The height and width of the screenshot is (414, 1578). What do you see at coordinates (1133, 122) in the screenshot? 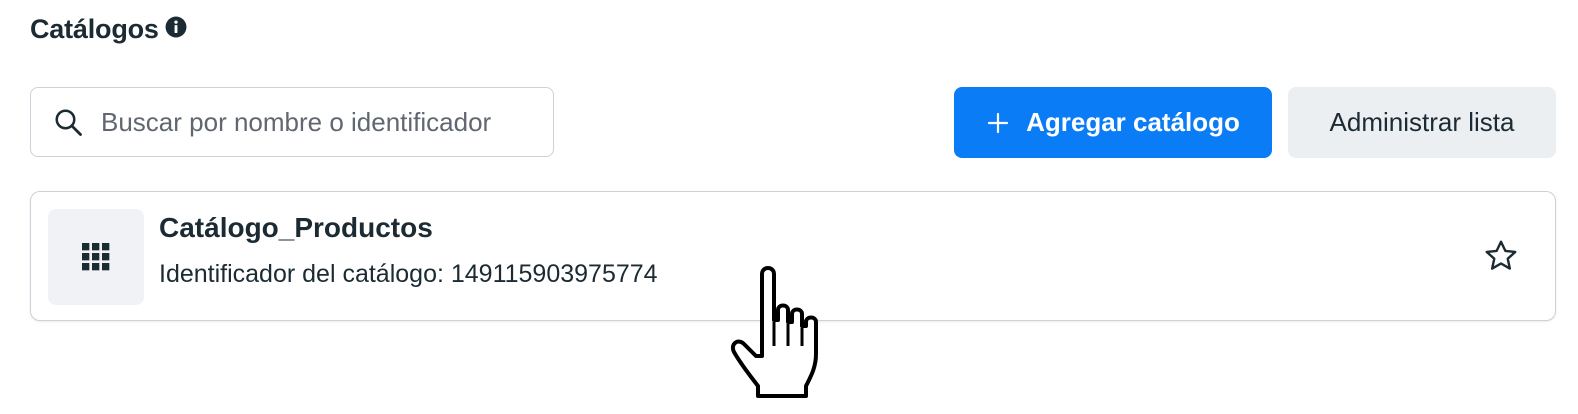
I see `add-catalog-label: Agregar catálogo` at bounding box center [1133, 122].